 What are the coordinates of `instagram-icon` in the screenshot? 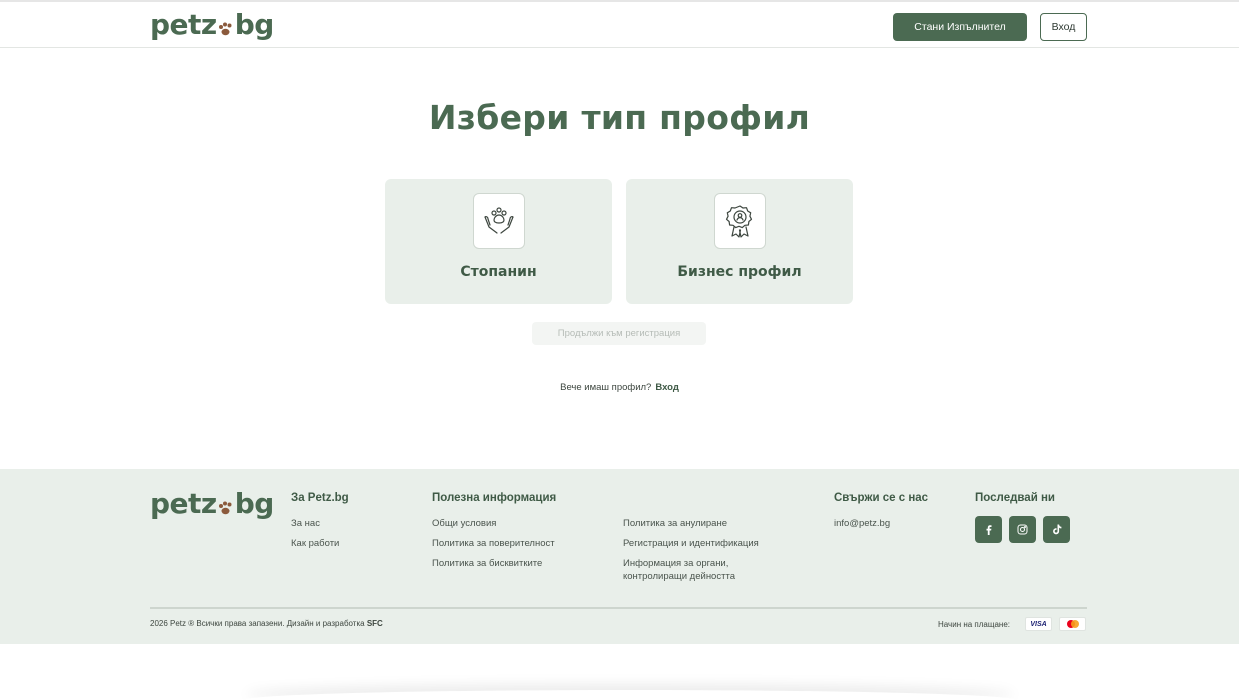 It's located at (1022, 529).